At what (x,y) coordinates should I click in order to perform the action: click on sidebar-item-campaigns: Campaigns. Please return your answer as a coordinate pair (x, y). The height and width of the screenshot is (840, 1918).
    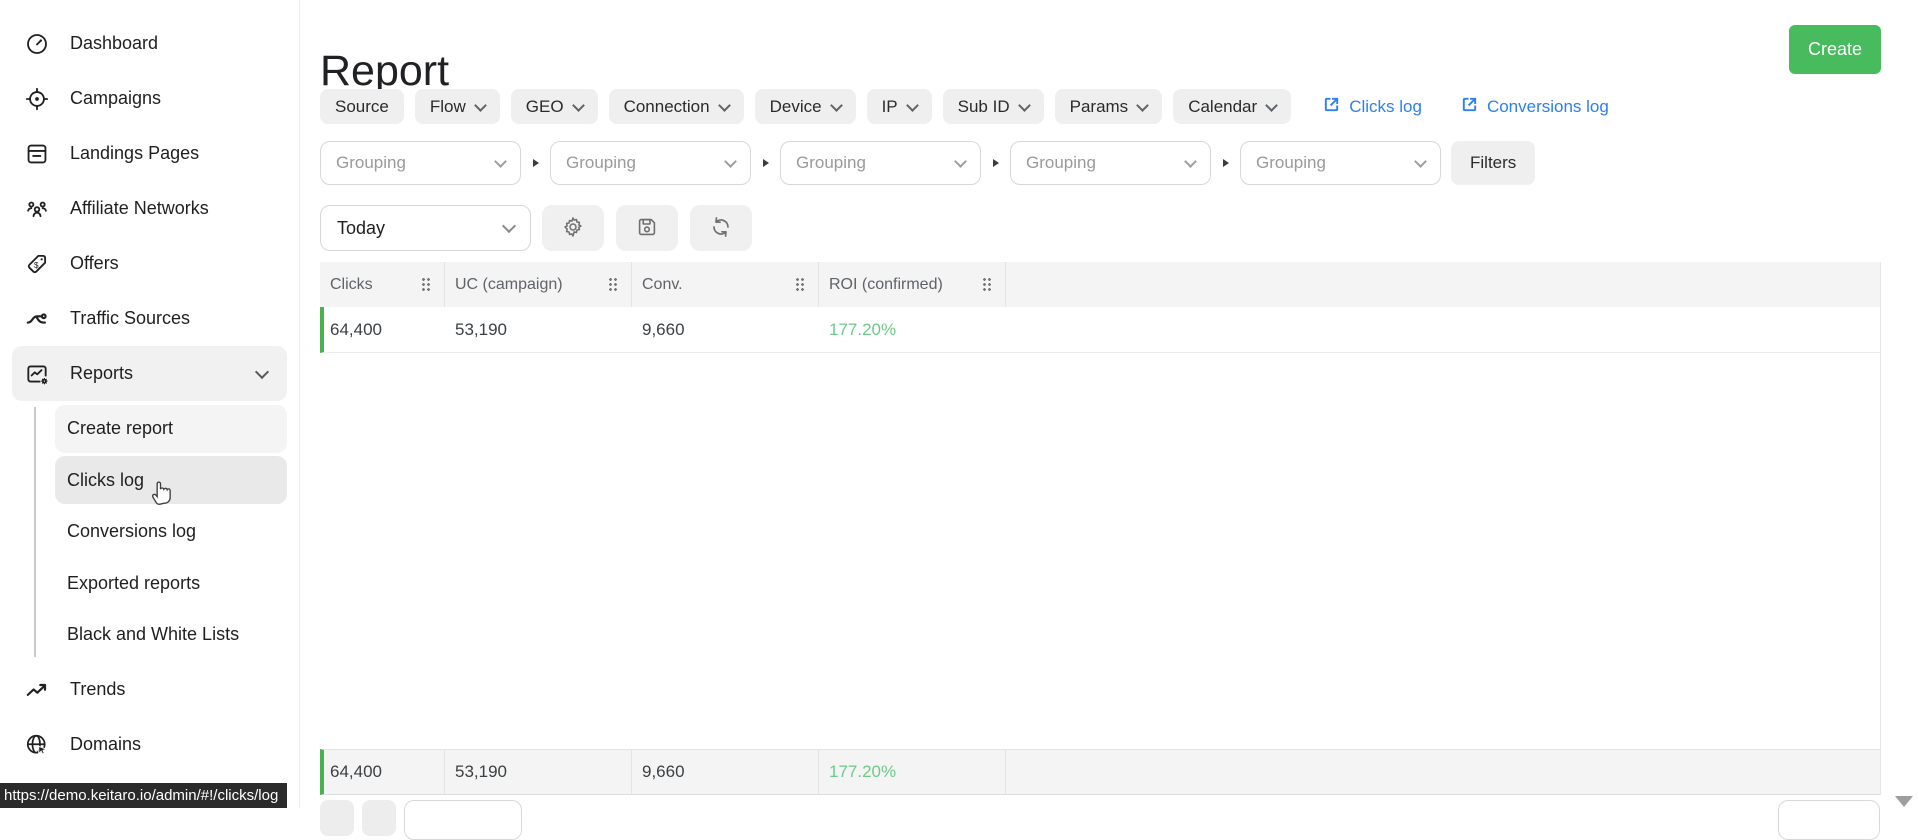
    Looking at the image, I should click on (149, 98).